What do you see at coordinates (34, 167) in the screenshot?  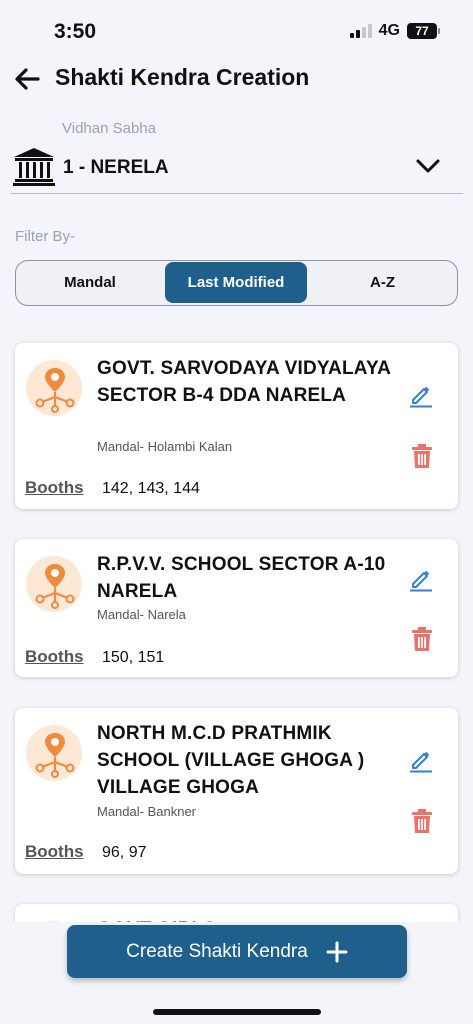 I see `government-building-icon` at bounding box center [34, 167].